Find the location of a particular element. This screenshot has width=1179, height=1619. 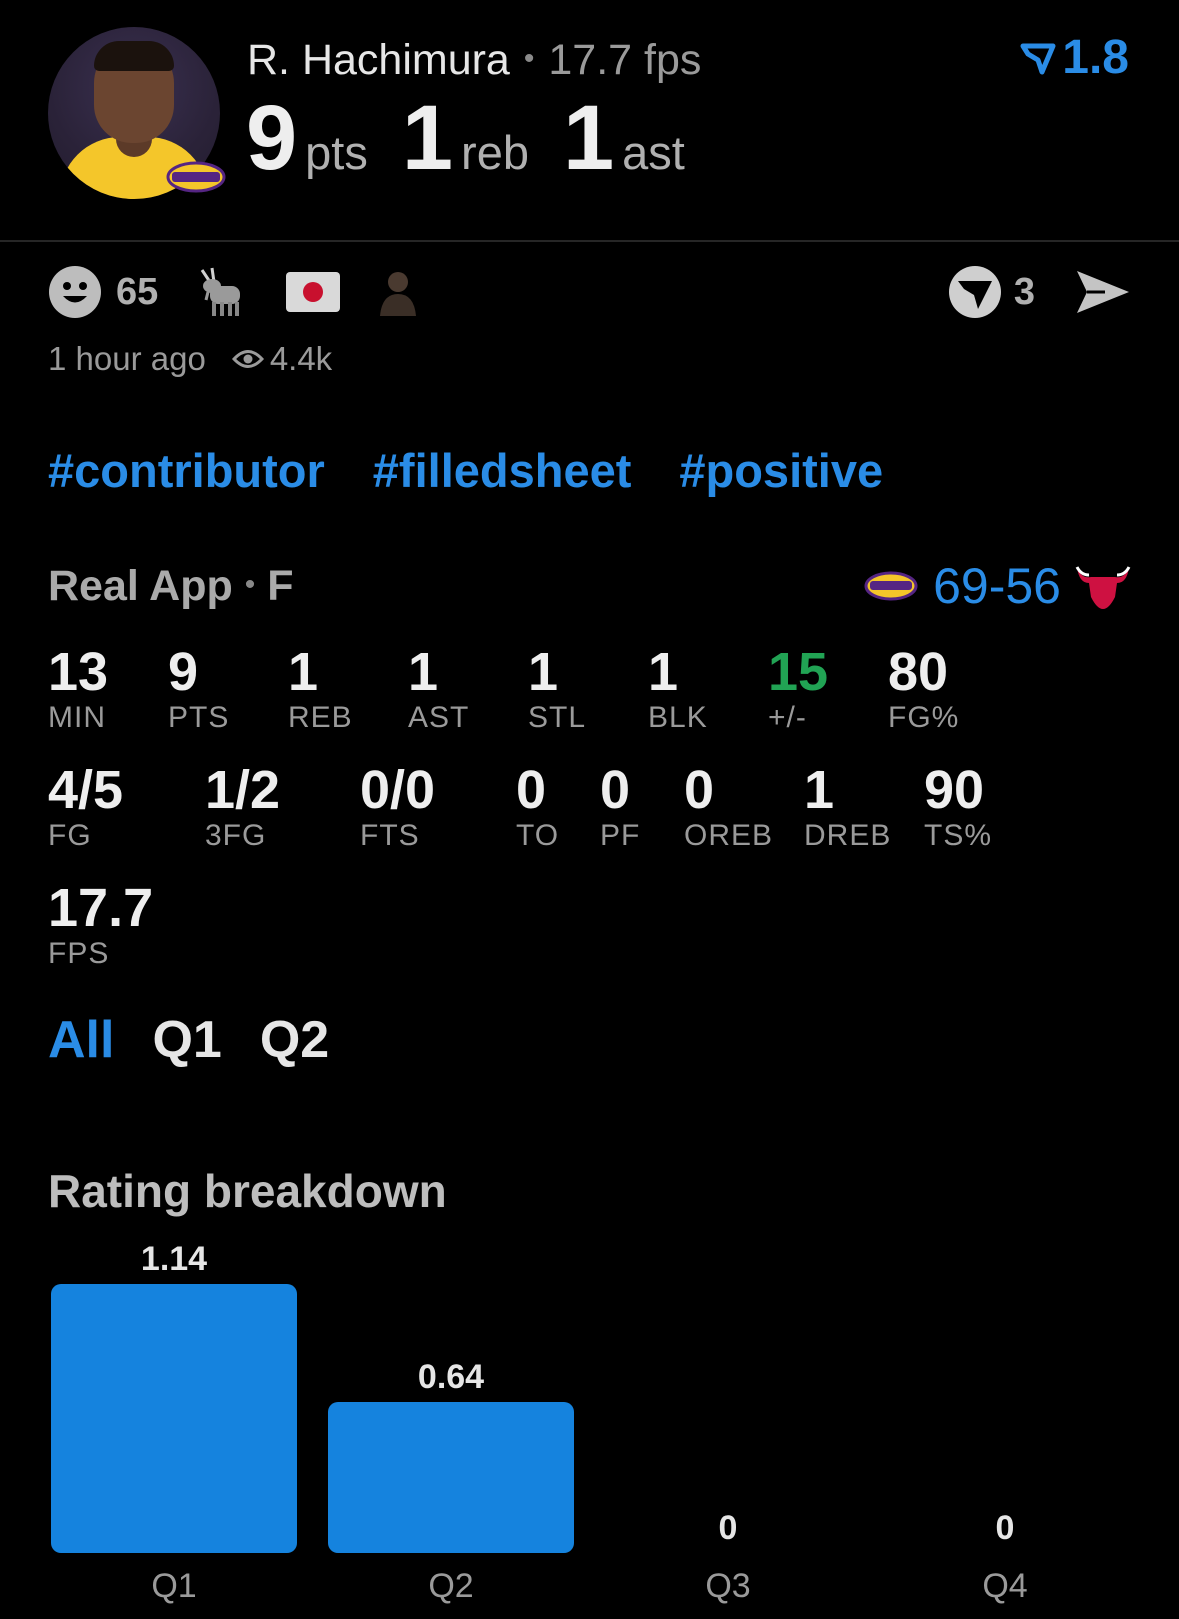

stat-label: FTS is located at coordinates (390, 835).